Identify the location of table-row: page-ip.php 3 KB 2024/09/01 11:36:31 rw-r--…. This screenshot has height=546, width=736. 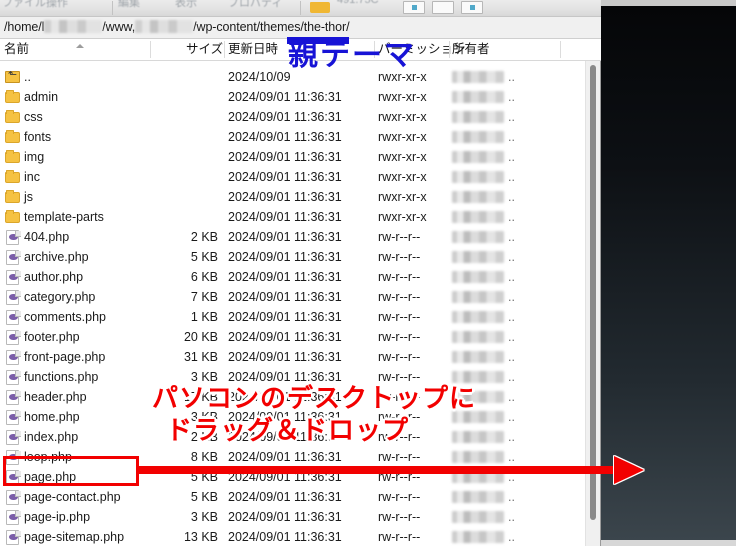
(292, 517).